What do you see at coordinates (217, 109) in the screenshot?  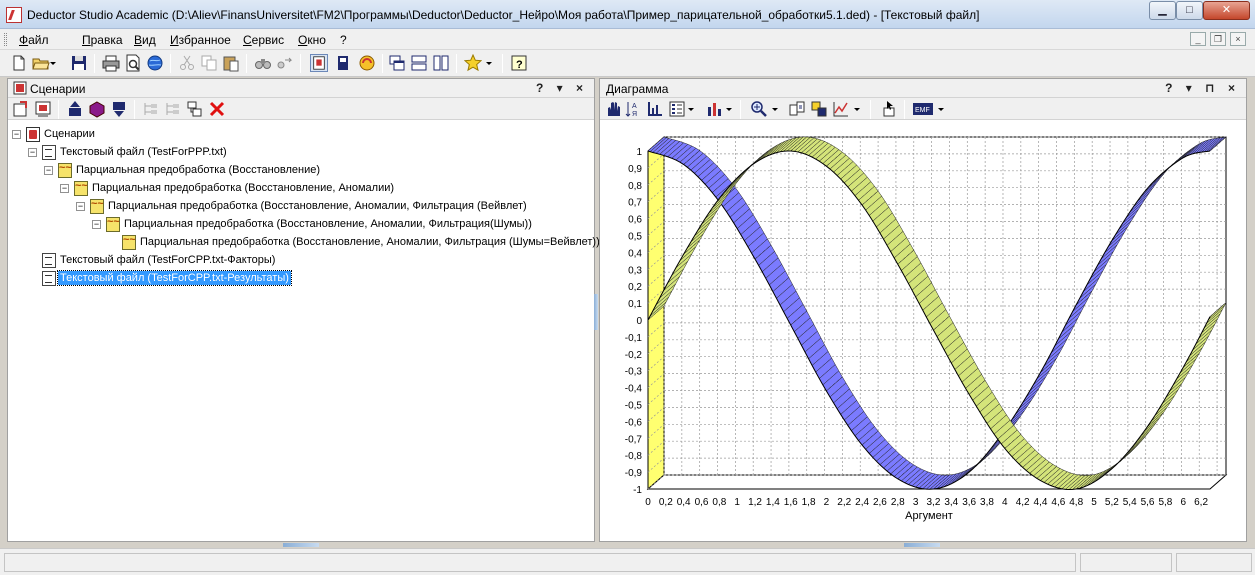 I see `delete-icon` at bounding box center [217, 109].